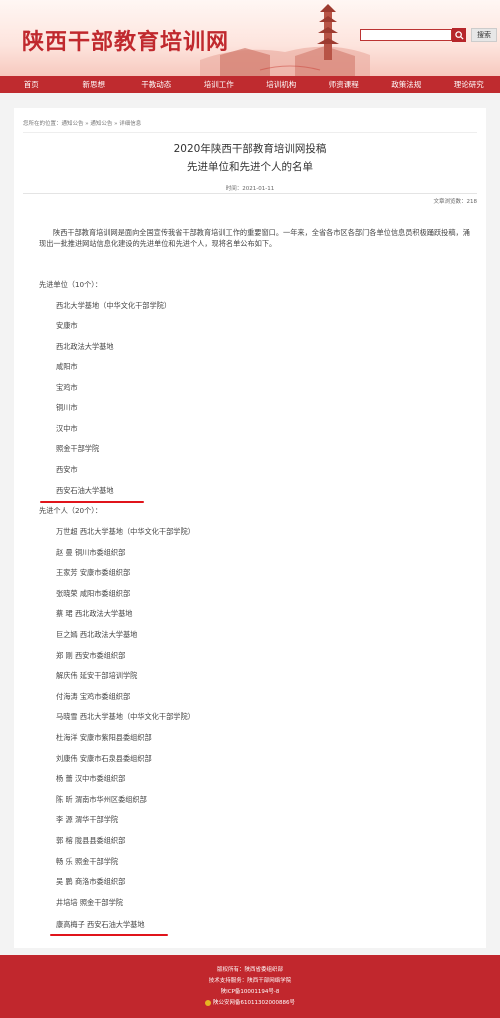 The width and height of the screenshot is (500, 1018). I want to click on search-text-button: 搜索, so click(484, 35).